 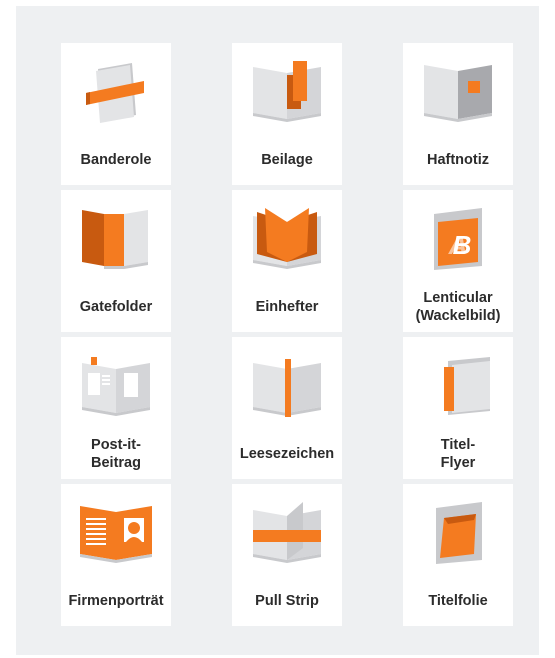 What do you see at coordinates (467, 386) in the screenshot?
I see `titel-flyer-icon` at bounding box center [467, 386].